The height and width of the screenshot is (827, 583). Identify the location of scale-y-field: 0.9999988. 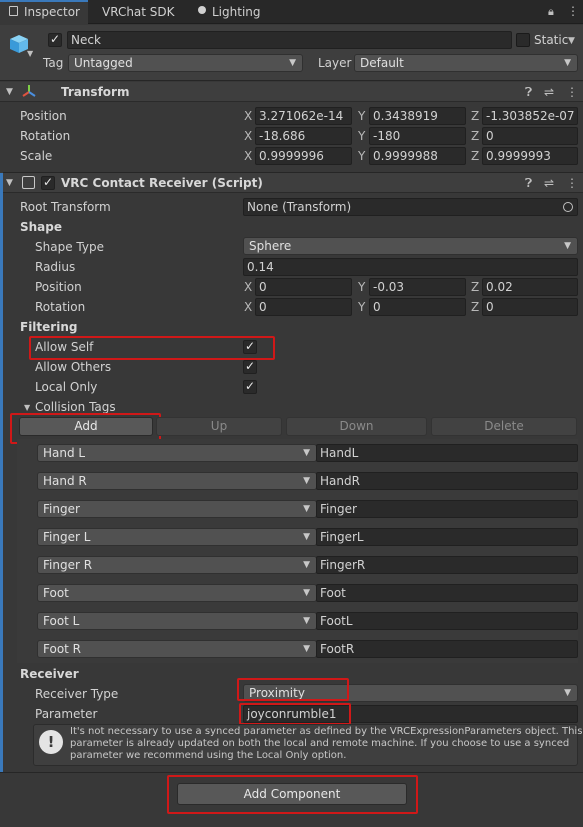
(417, 156).